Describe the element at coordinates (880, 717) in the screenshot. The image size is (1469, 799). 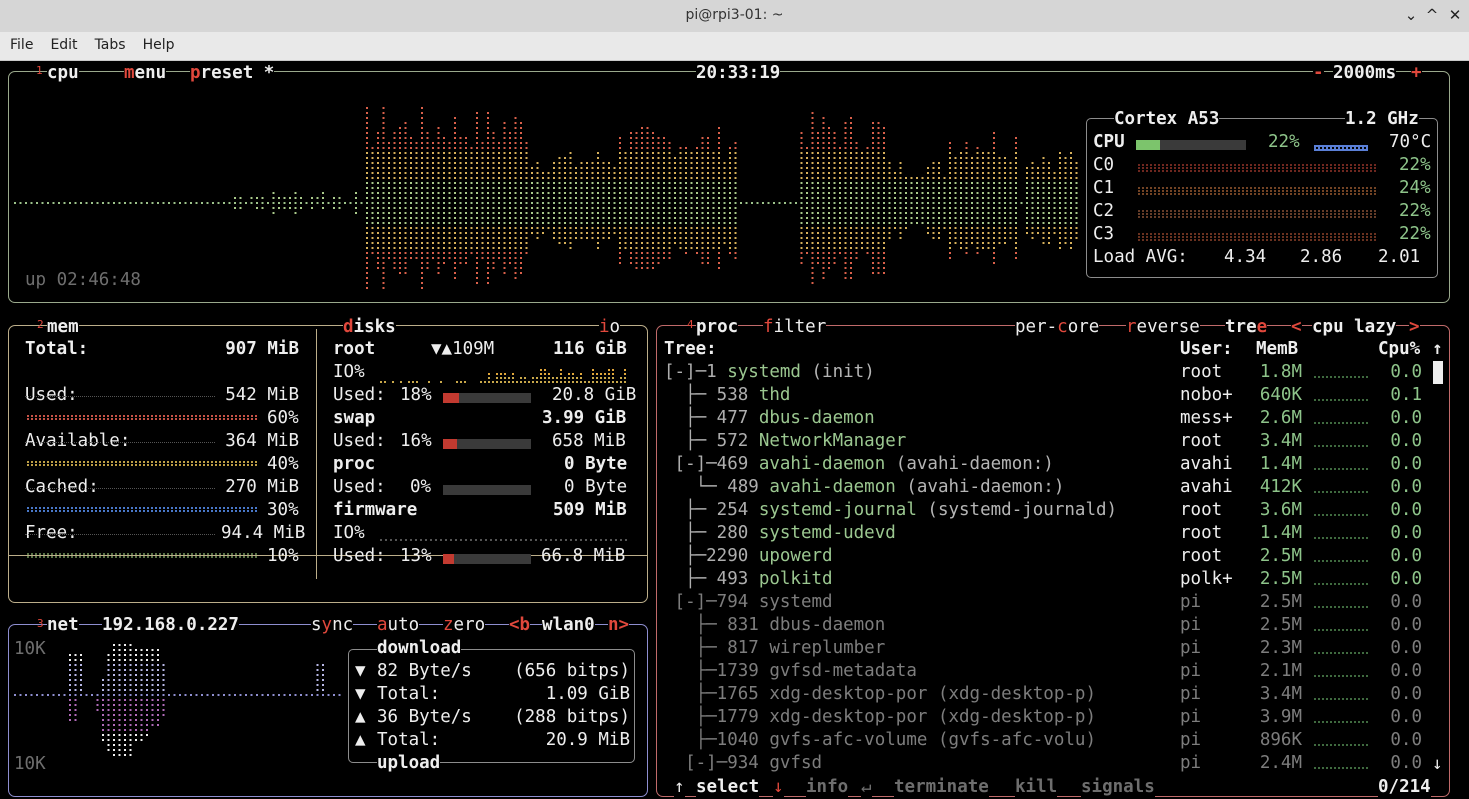
I see `process-row: ├─1779 xdg-desktop-por (xdg-desktop-p)` at that location.